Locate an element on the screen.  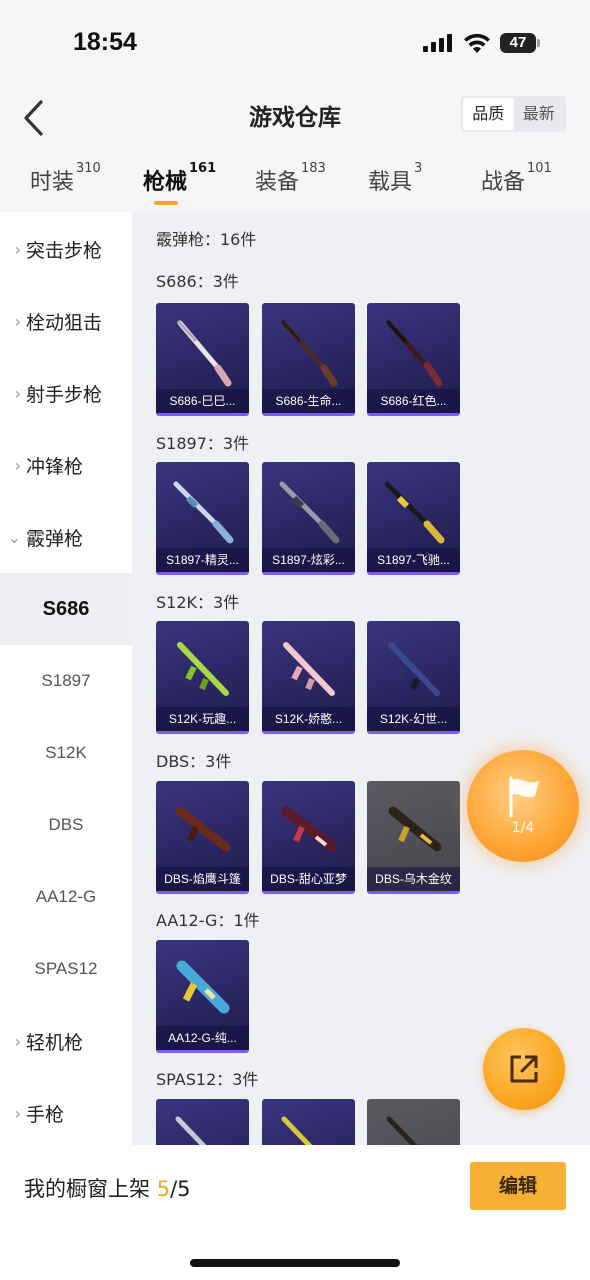
tab-firearms: 枪械161 is located at coordinates (180, 178).